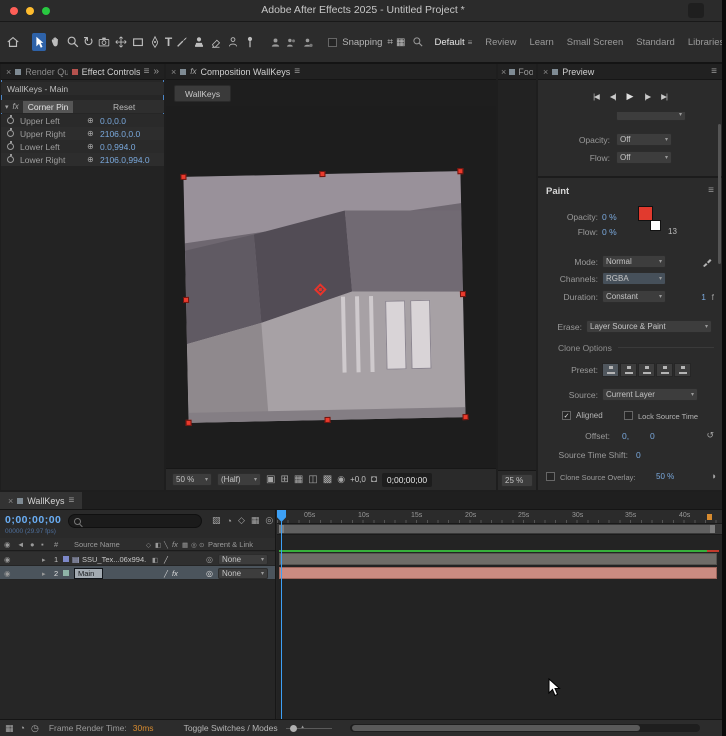  Describe the element at coordinates (497, 529) in the screenshot. I see `work-area-bar` at that location.